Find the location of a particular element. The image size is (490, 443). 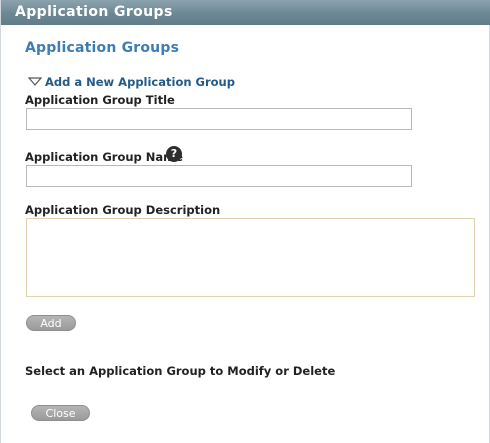

add-button: Add is located at coordinates (51, 323).